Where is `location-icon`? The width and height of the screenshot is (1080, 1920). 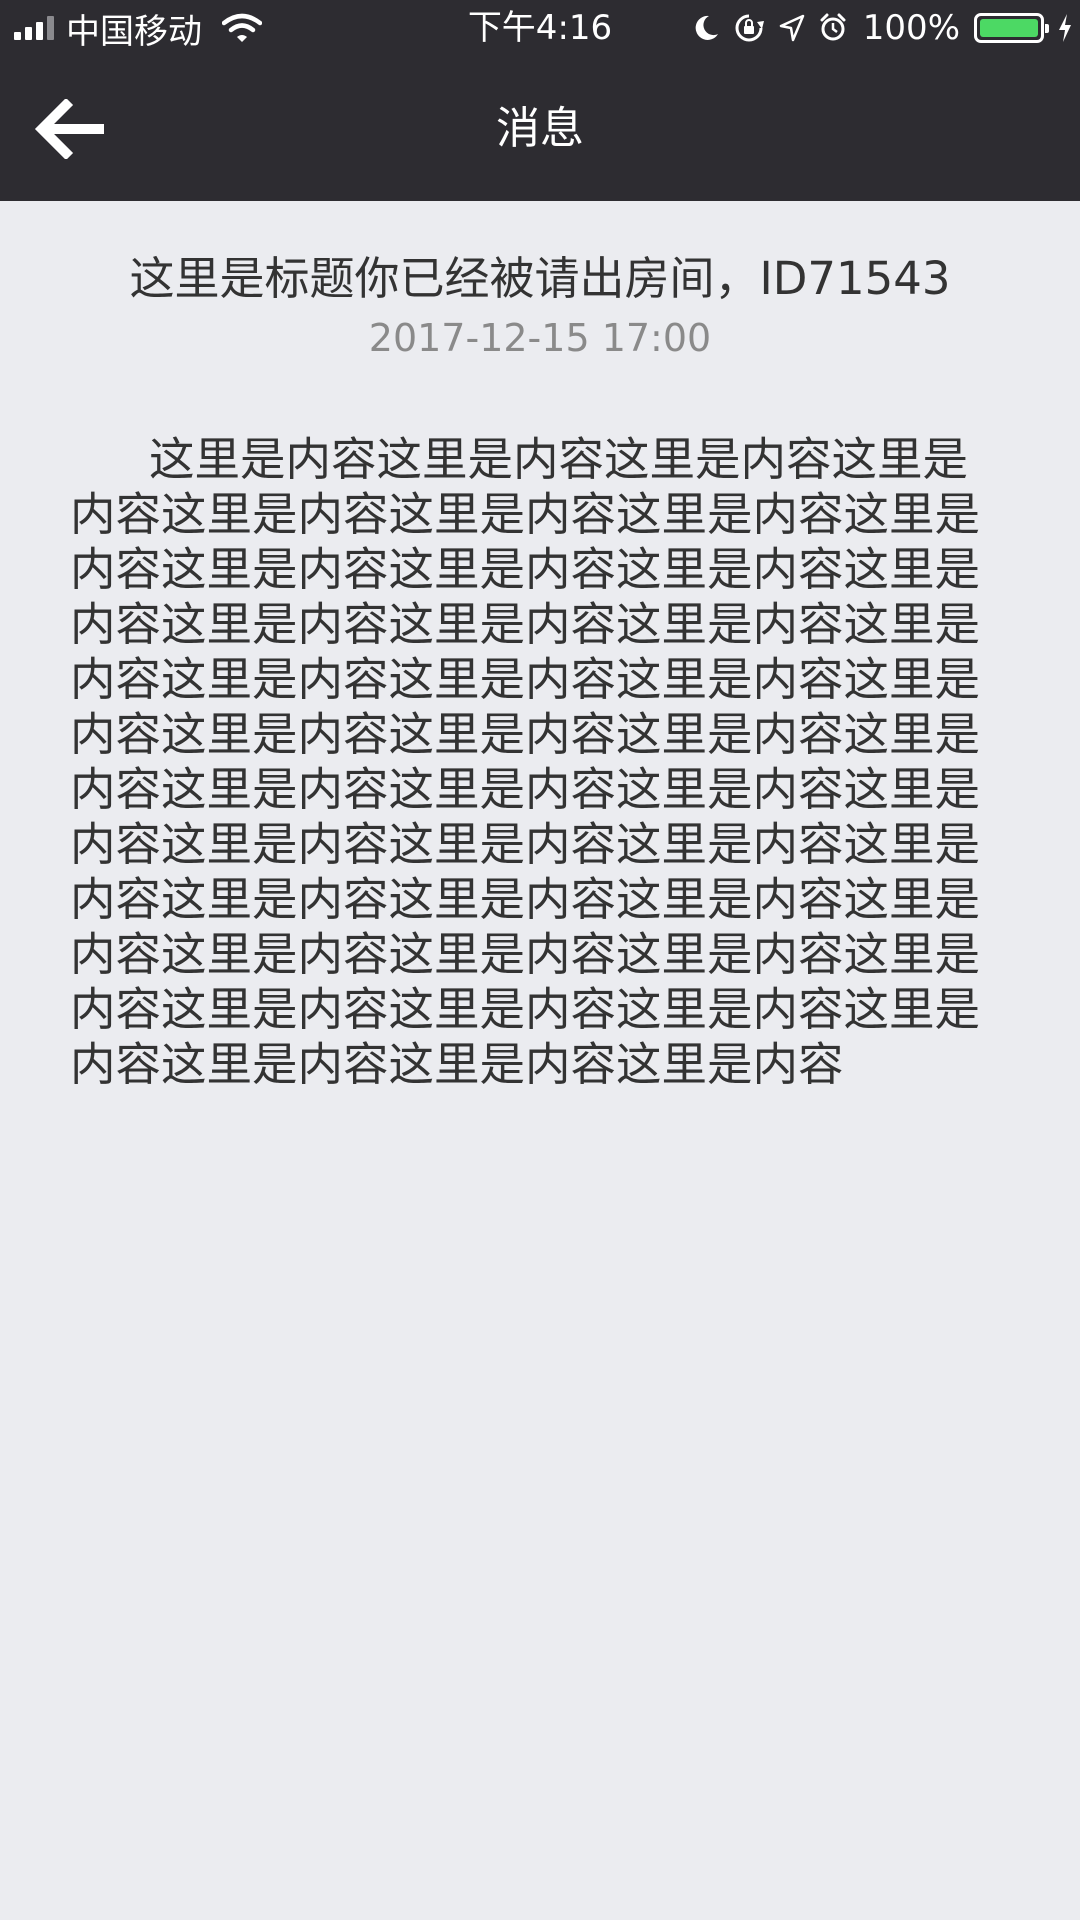
location-icon is located at coordinates (792, 28).